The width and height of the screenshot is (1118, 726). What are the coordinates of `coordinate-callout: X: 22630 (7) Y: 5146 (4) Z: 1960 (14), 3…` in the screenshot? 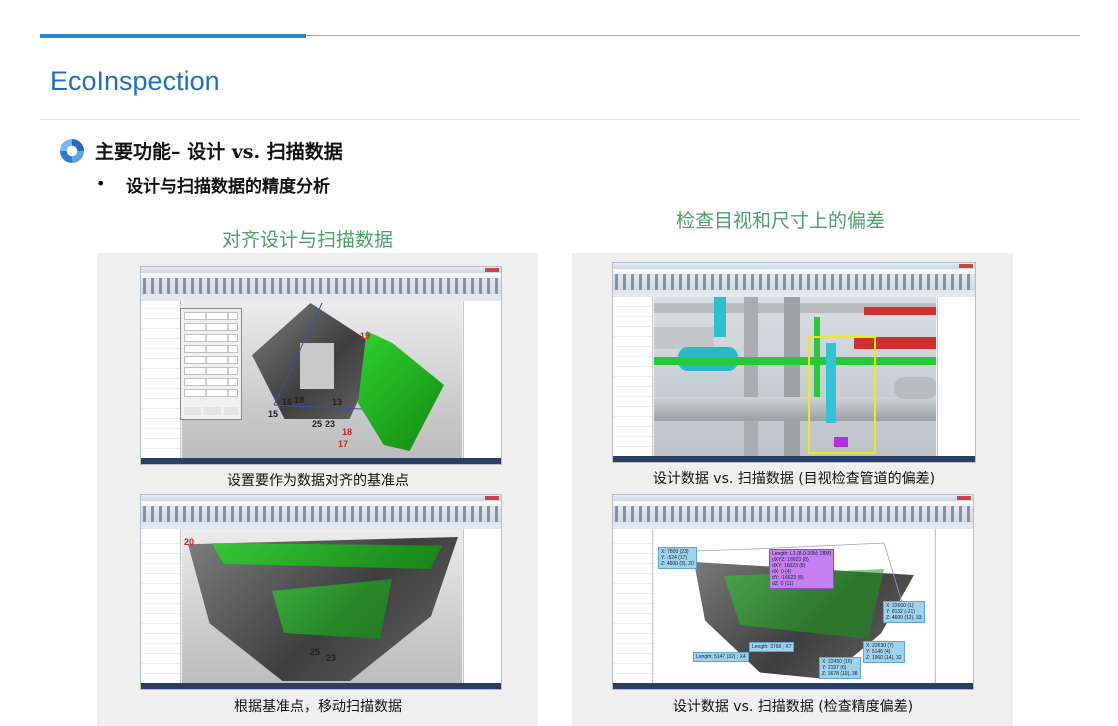 It's located at (884, 652).